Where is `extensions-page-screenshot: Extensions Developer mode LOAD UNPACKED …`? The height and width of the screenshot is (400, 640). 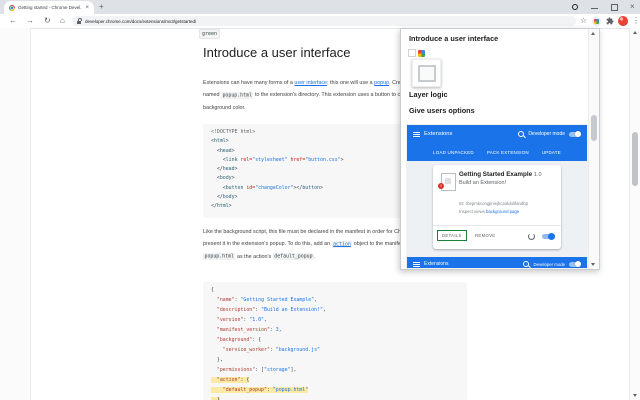 extensions-page-screenshot: Extensions Developer mode LOAD UNPACKED … is located at coordinates (497, 190).